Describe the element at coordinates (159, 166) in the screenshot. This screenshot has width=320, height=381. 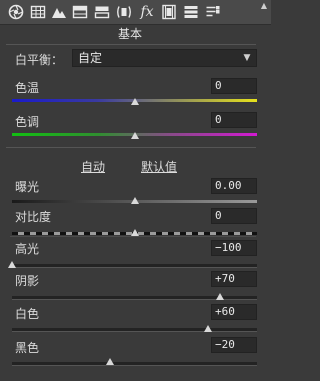
I see `default-link: 默认值` at that location.